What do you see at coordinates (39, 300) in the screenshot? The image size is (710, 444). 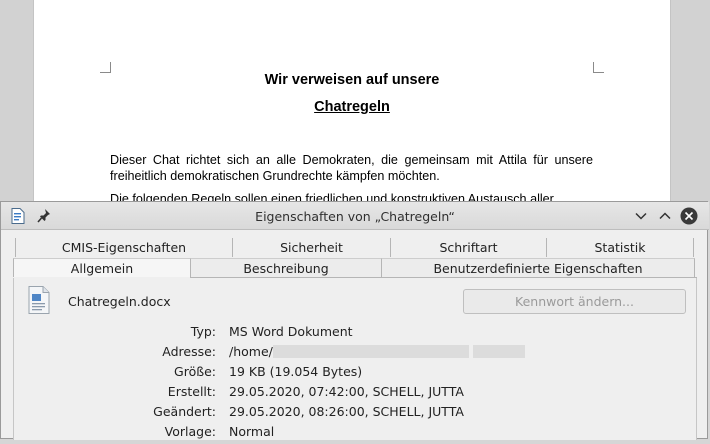 I see `word-document-icon` at bounding box center [39, 300].